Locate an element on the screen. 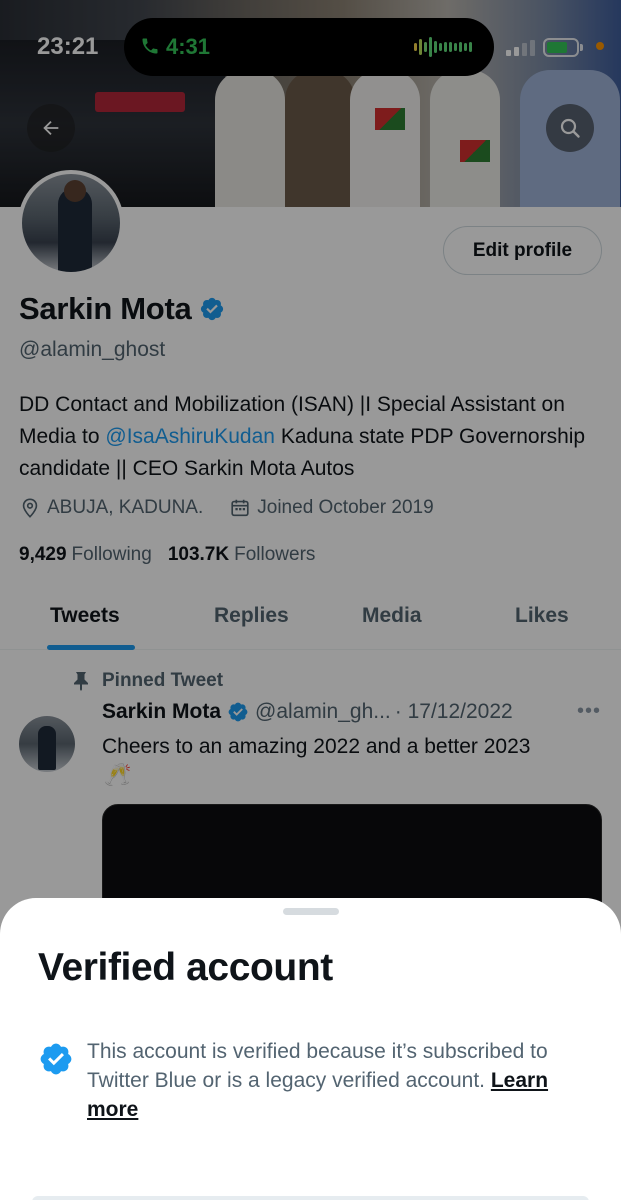 The height and width of the screenshot is (1200, 621). sheet-button-edge is located at coordinates (310, 1198).